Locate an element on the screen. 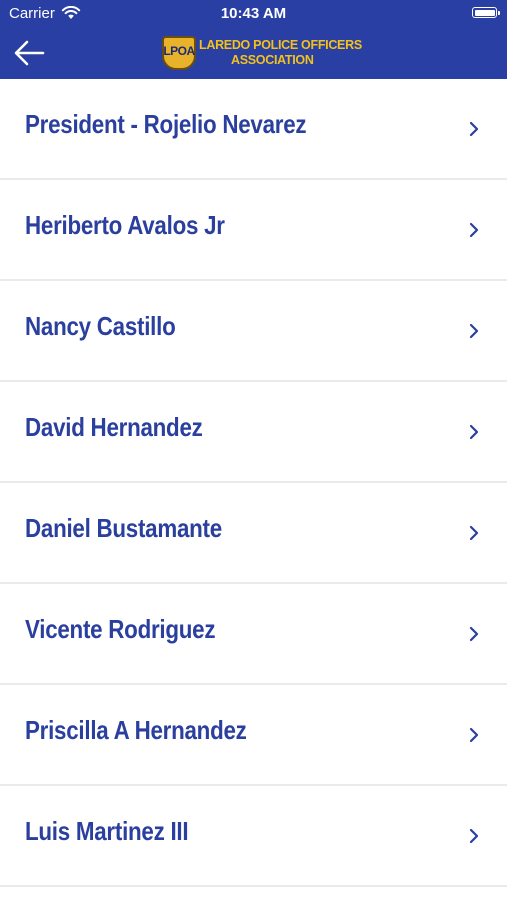 This screenshot has width=507, height=900. logo-badge-text: LPOA is located at coordinates (179, 51).